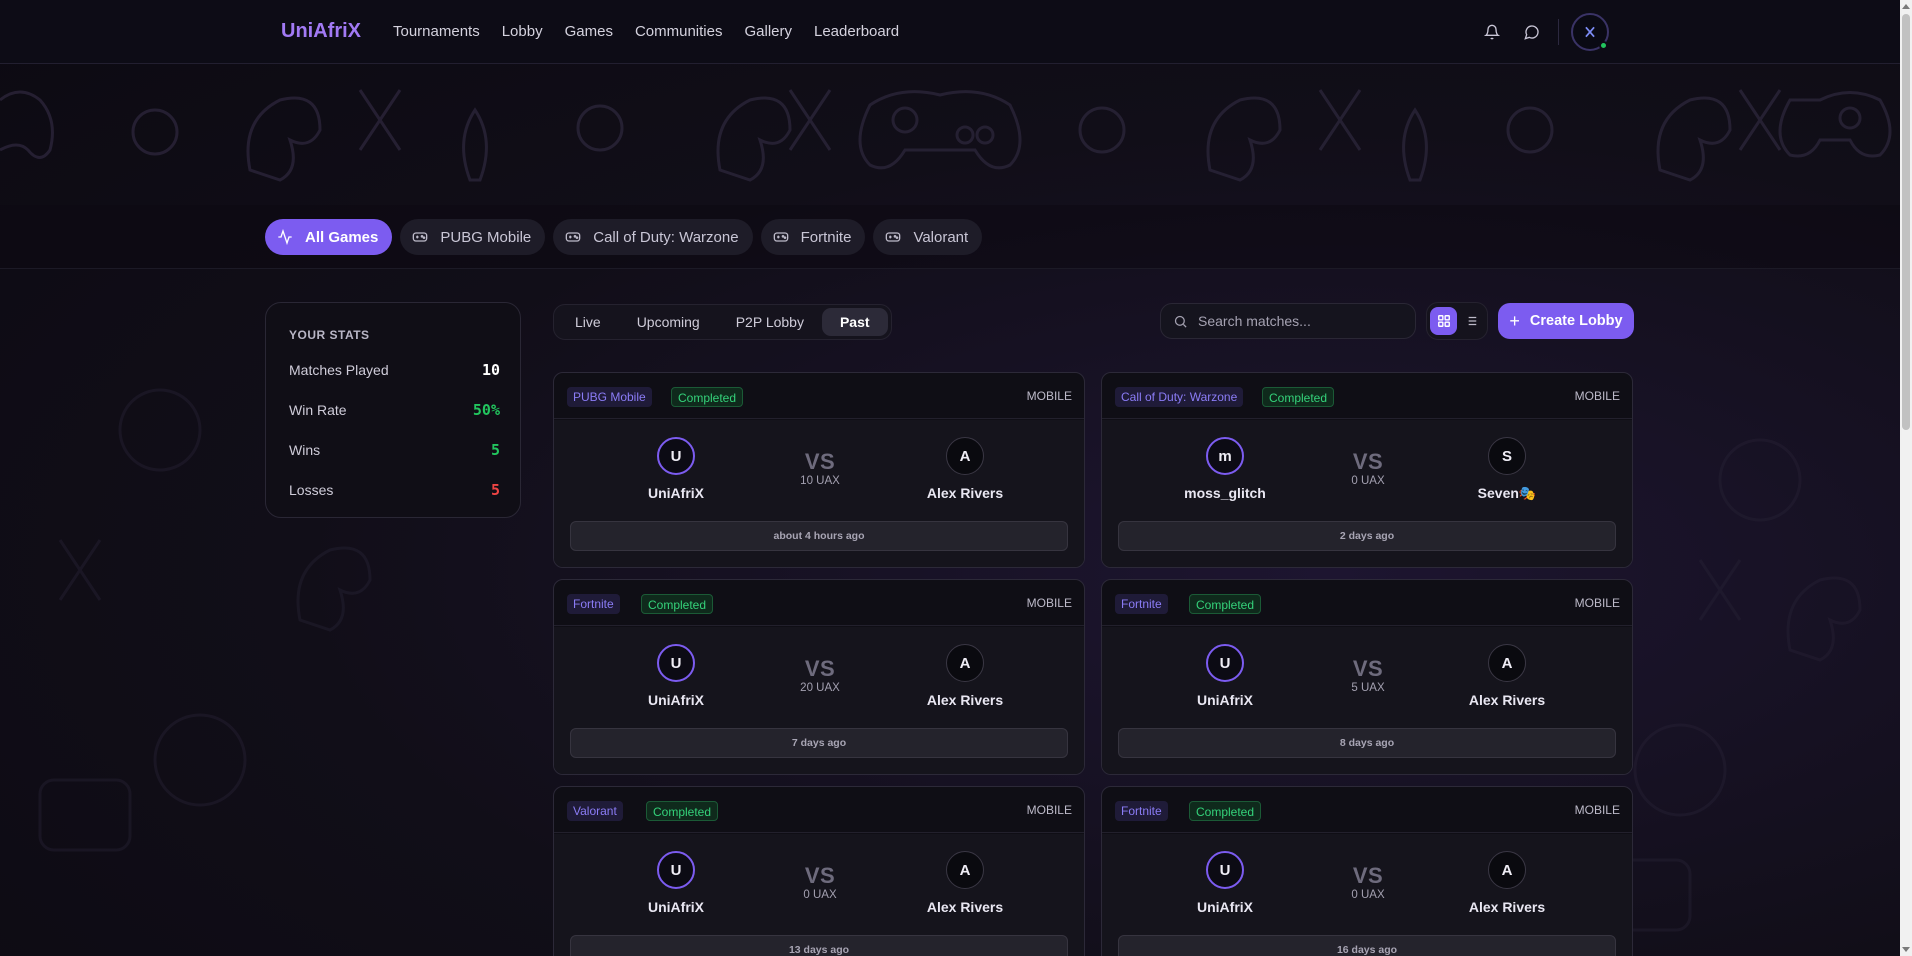 The image size is (1912, 956). Describe the element at coordinates (668, 322) in the screenshot. I see `tab-upcoming: Upcoming` at that location.